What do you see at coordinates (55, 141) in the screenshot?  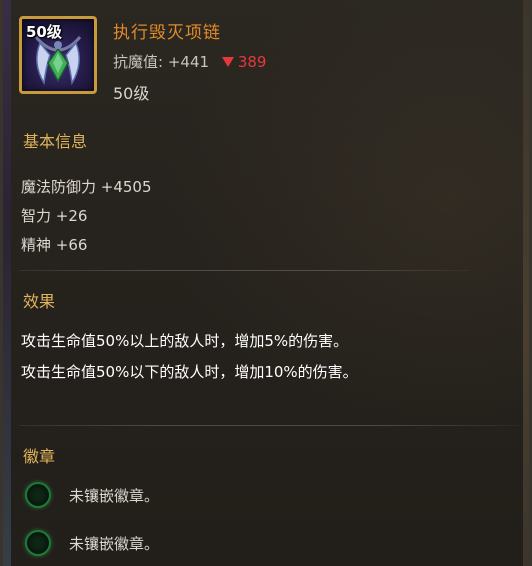 I see `section-title-basic-info: 基本信息` at bounding box center [55, 141].